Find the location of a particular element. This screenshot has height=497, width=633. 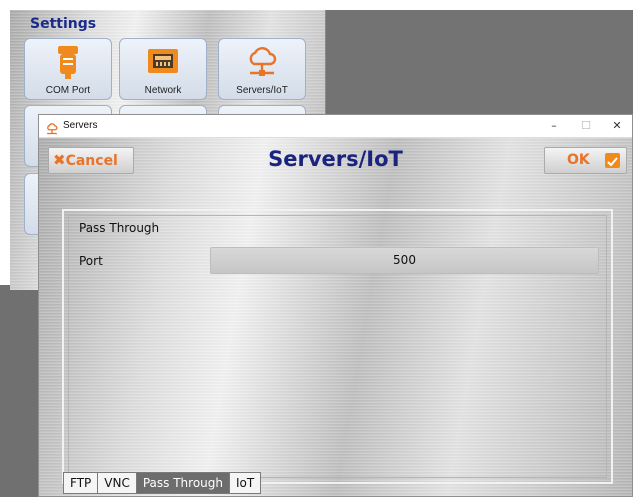

servers-iot-tile: Servers/IoT is located at coordinates (262, 69).